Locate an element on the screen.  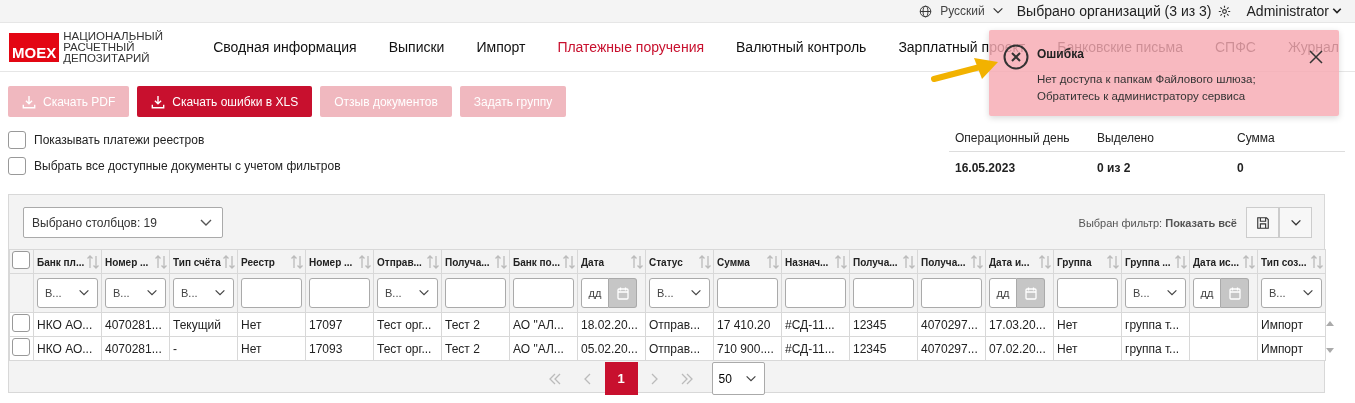
settings-icon is located at coordinates (1224, 11).